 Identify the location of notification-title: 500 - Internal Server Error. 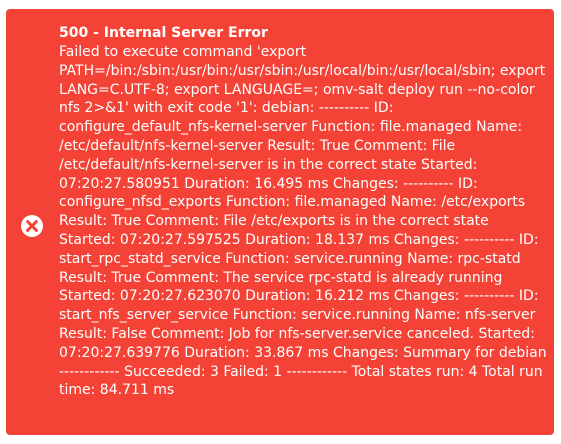
(163, 33).